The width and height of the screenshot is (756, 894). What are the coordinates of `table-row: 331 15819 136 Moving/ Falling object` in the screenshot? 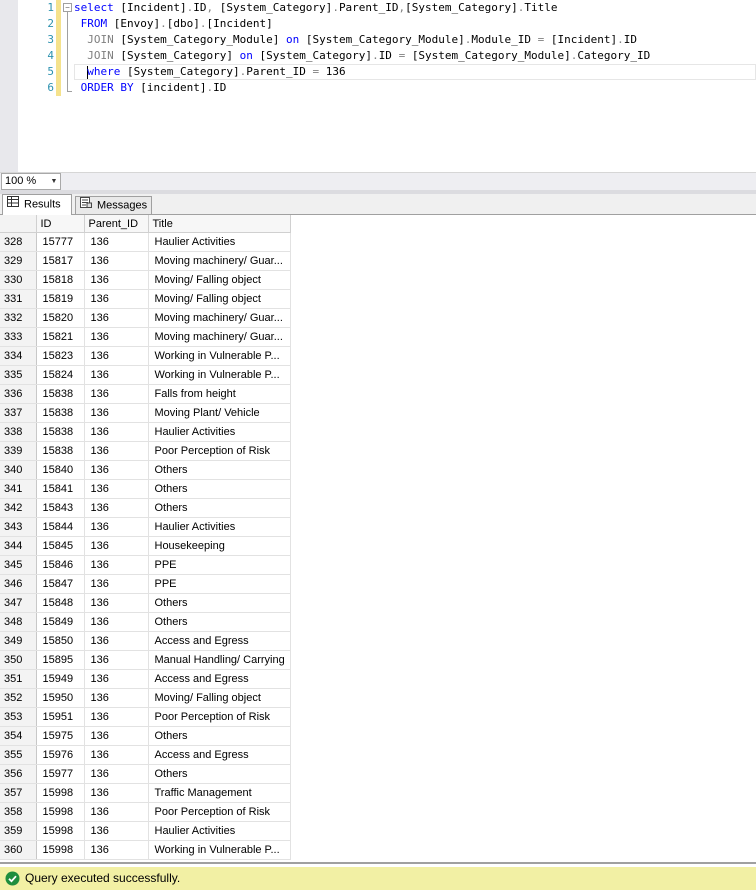 It's located at (145, 299).